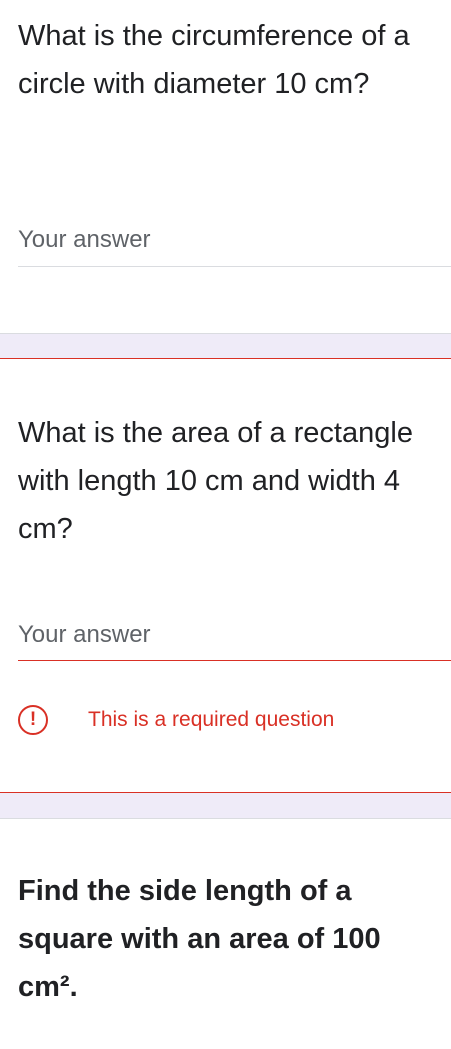 The width and height of the screenshot is (451, 1049). I want to click on required-error: ! This is a required question, so click(176, 720).